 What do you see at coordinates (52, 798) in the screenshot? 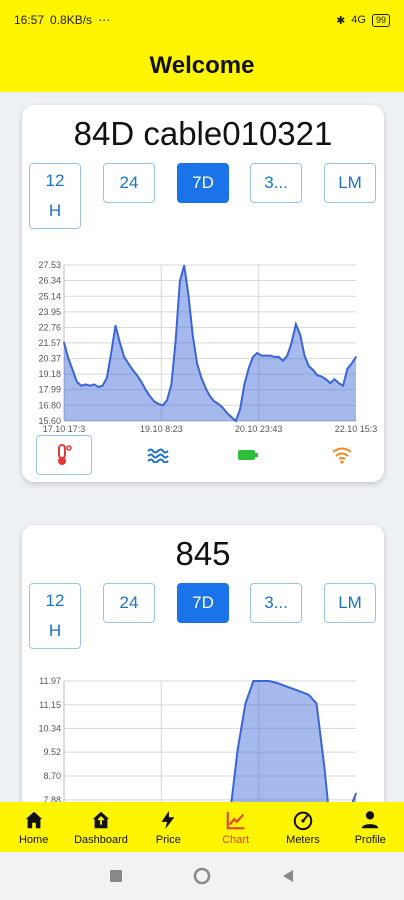
I see `y-tick-label: 7.88` at bounding box center [52, 798].